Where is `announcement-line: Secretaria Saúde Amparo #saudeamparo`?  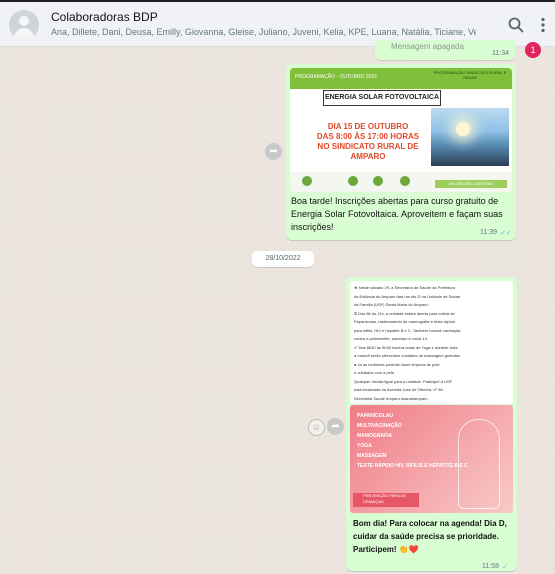 announcement-line: Secretaria Saúde Amparo #saudeamparo is located at coordinates (391, 398).